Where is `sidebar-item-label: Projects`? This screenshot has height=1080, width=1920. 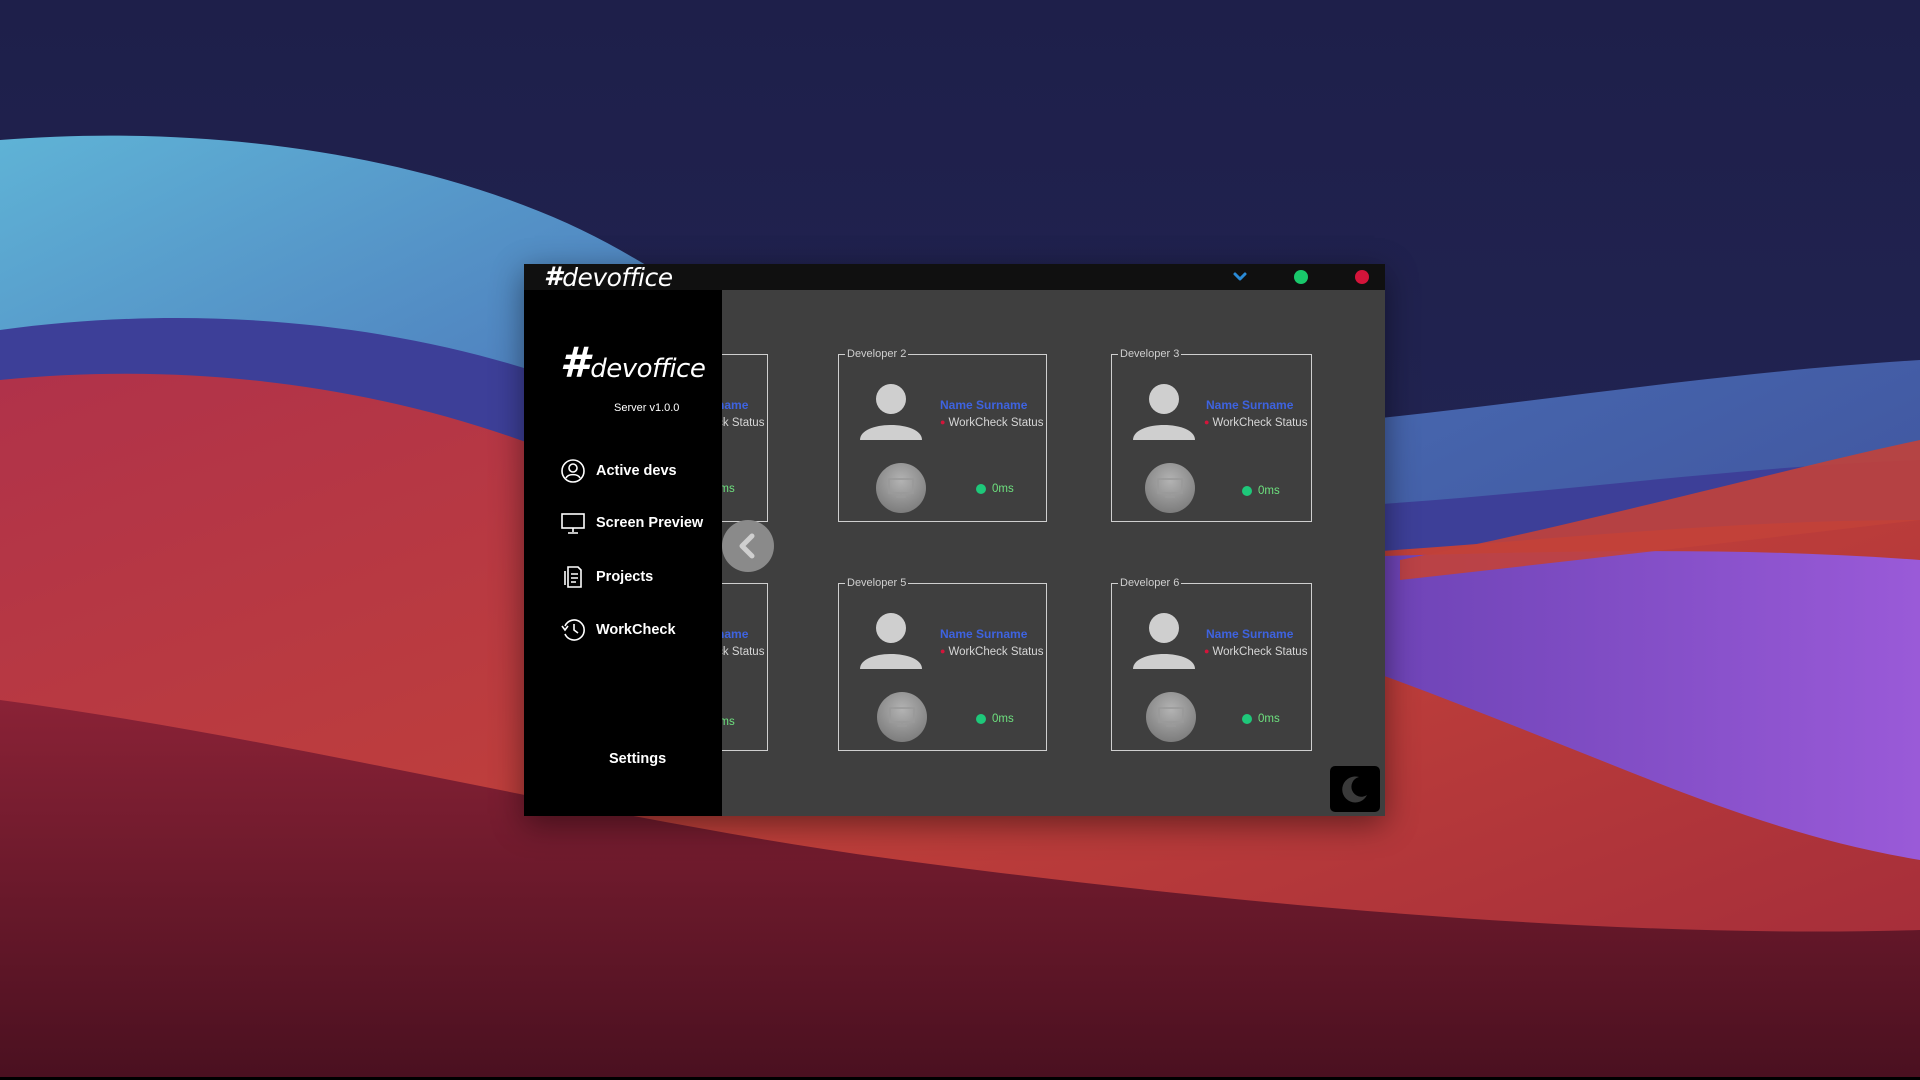
sidebar-item-label: Projects is located at coordinates (625, 577).